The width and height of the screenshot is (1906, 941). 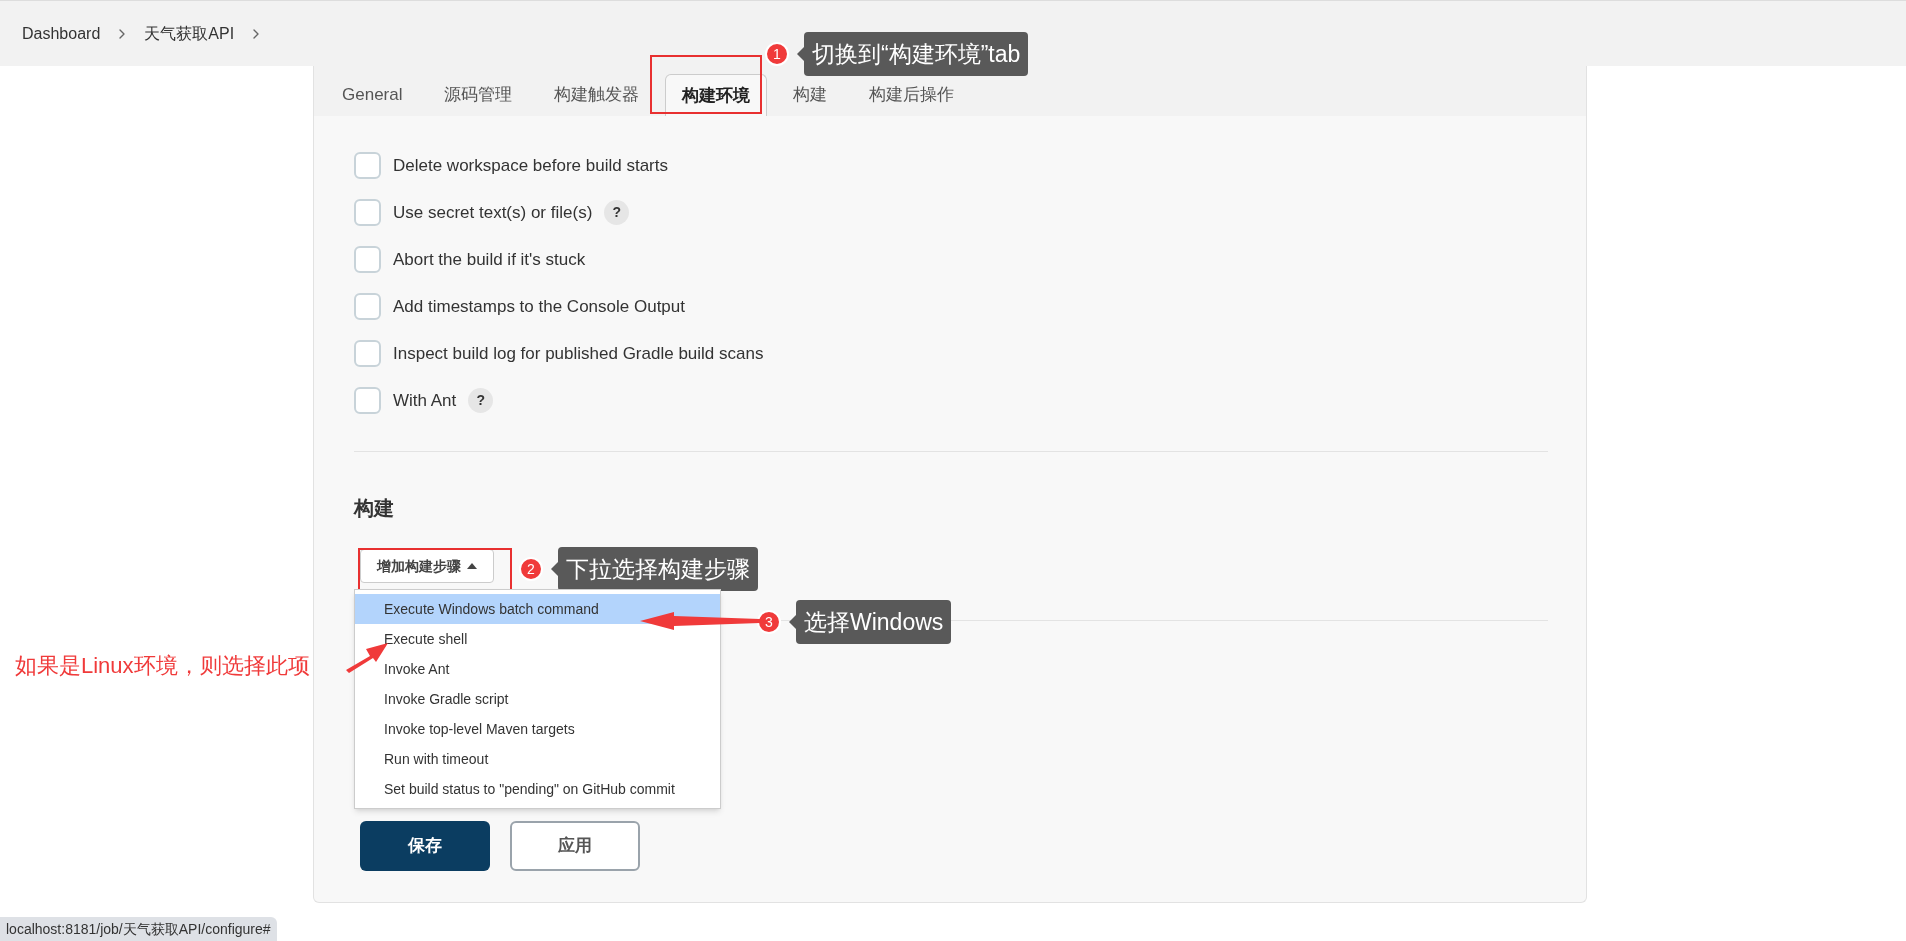 I want to click on callout-label: 下拉选择构建步骤, so click(x=654, y=569).